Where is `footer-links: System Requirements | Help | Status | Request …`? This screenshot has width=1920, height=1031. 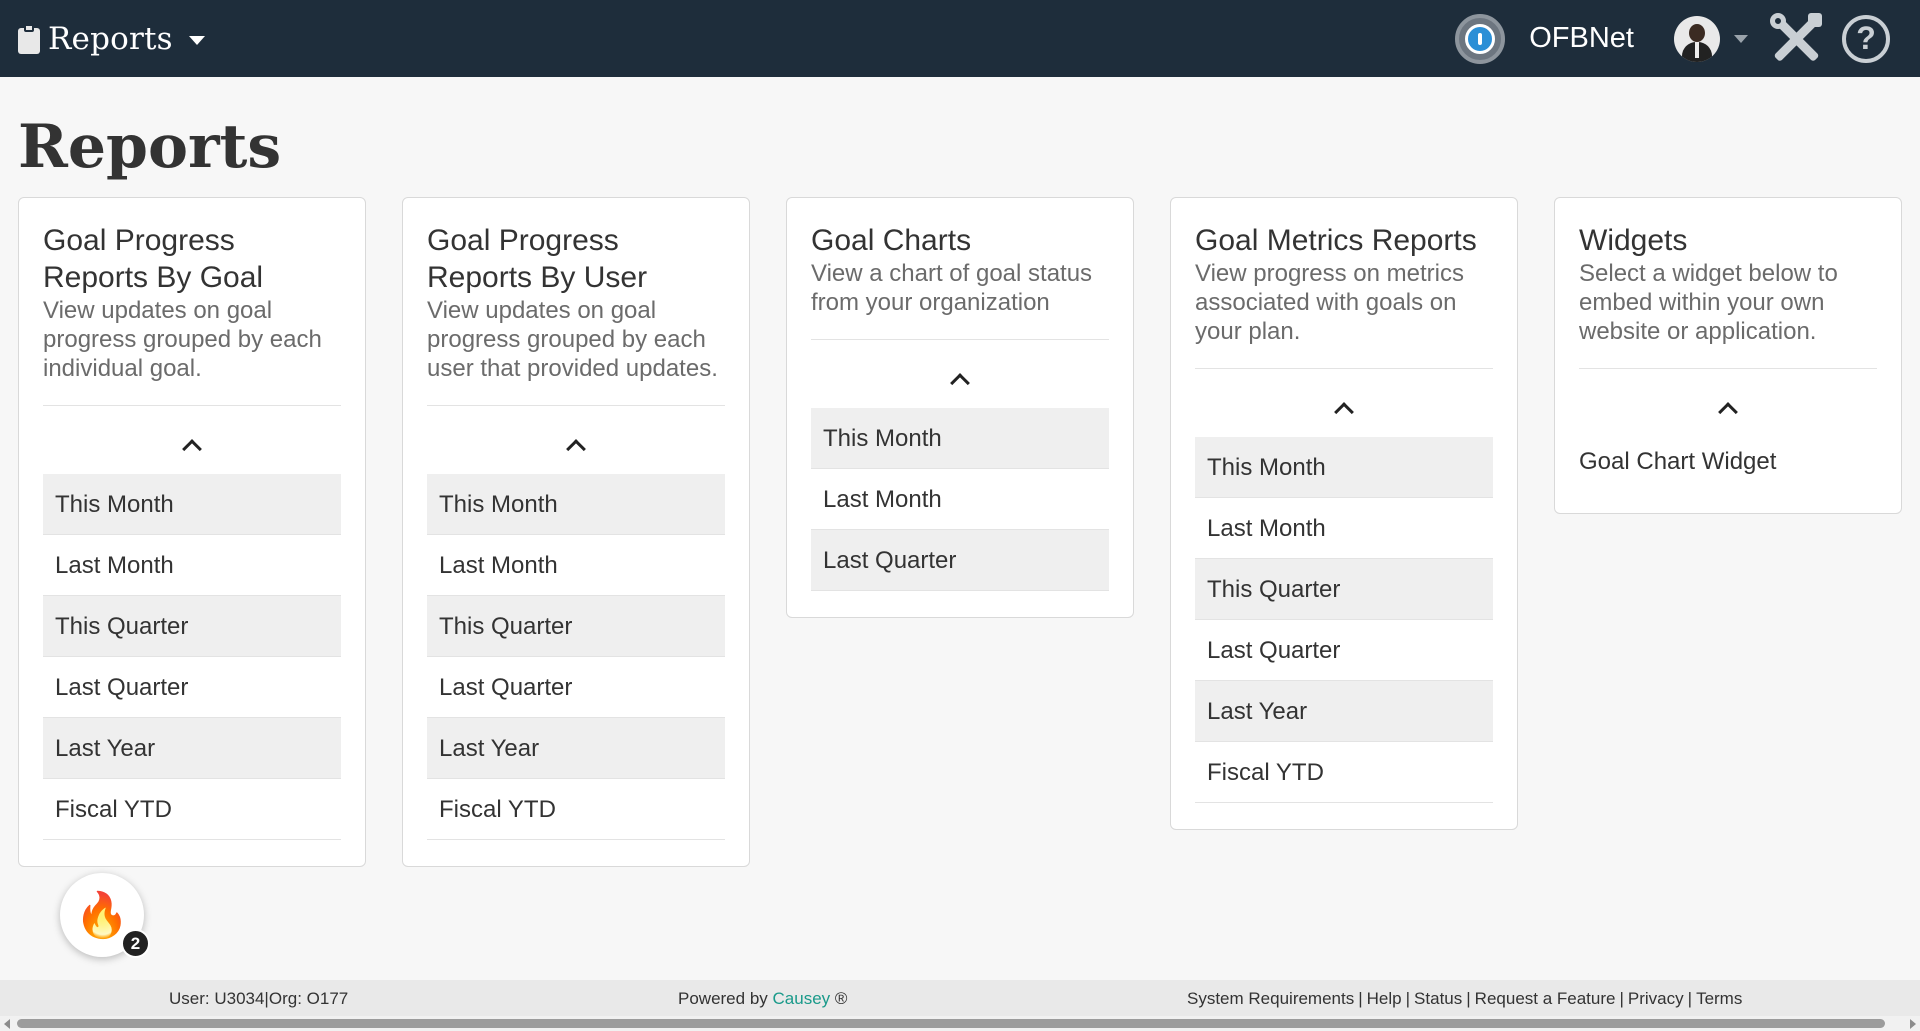
footer-links: System Requirements | Help | Status | Request … is located at coordinates (1464, 999).